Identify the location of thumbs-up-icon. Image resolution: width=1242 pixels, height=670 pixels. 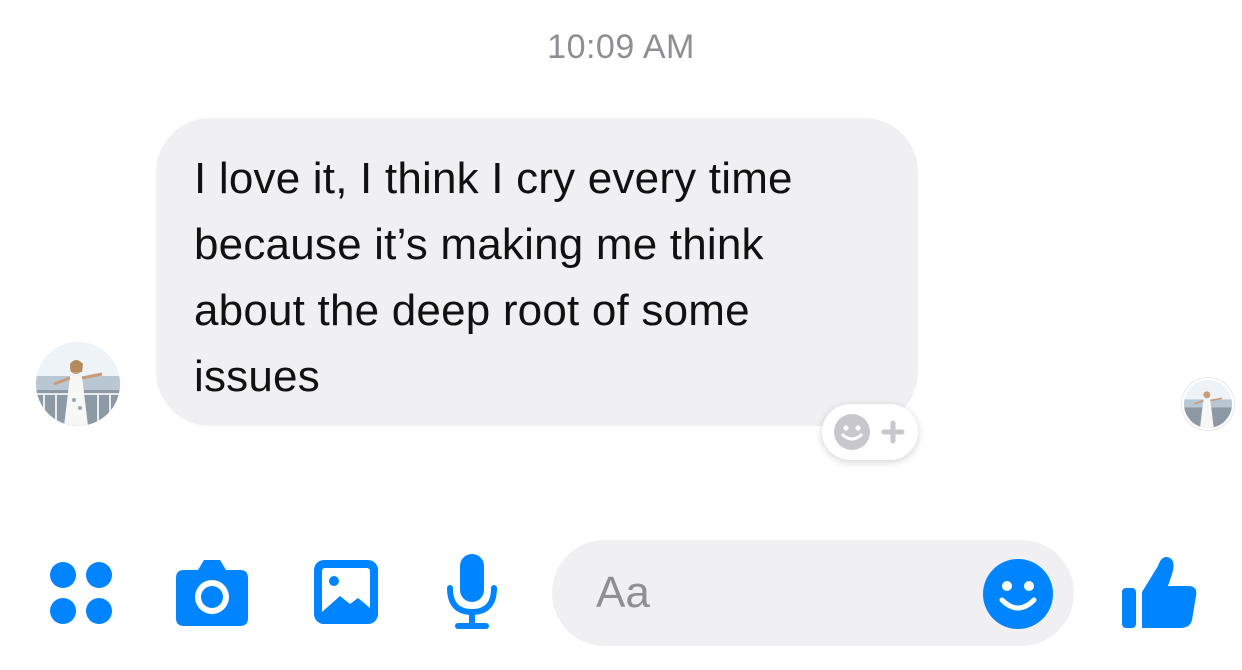
(1158, 592).